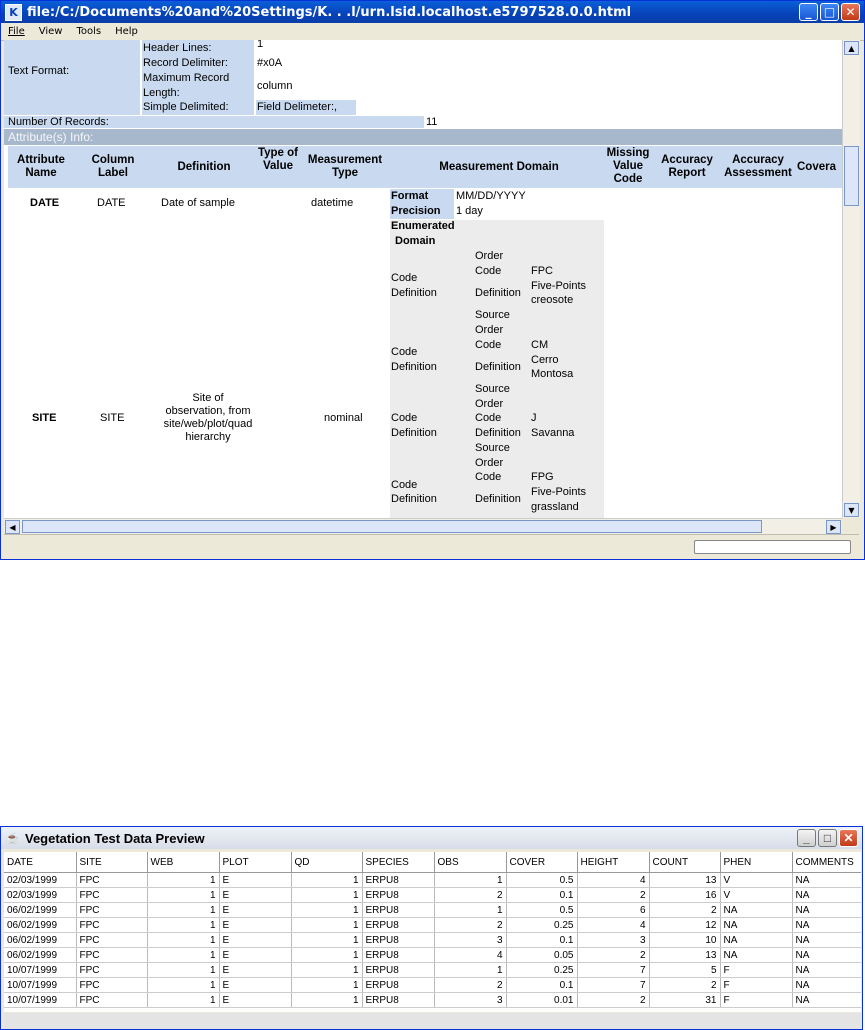  Describe the element at coordinates (829, 12) in the screenshot. I see `maximize-icon: □` at that location.